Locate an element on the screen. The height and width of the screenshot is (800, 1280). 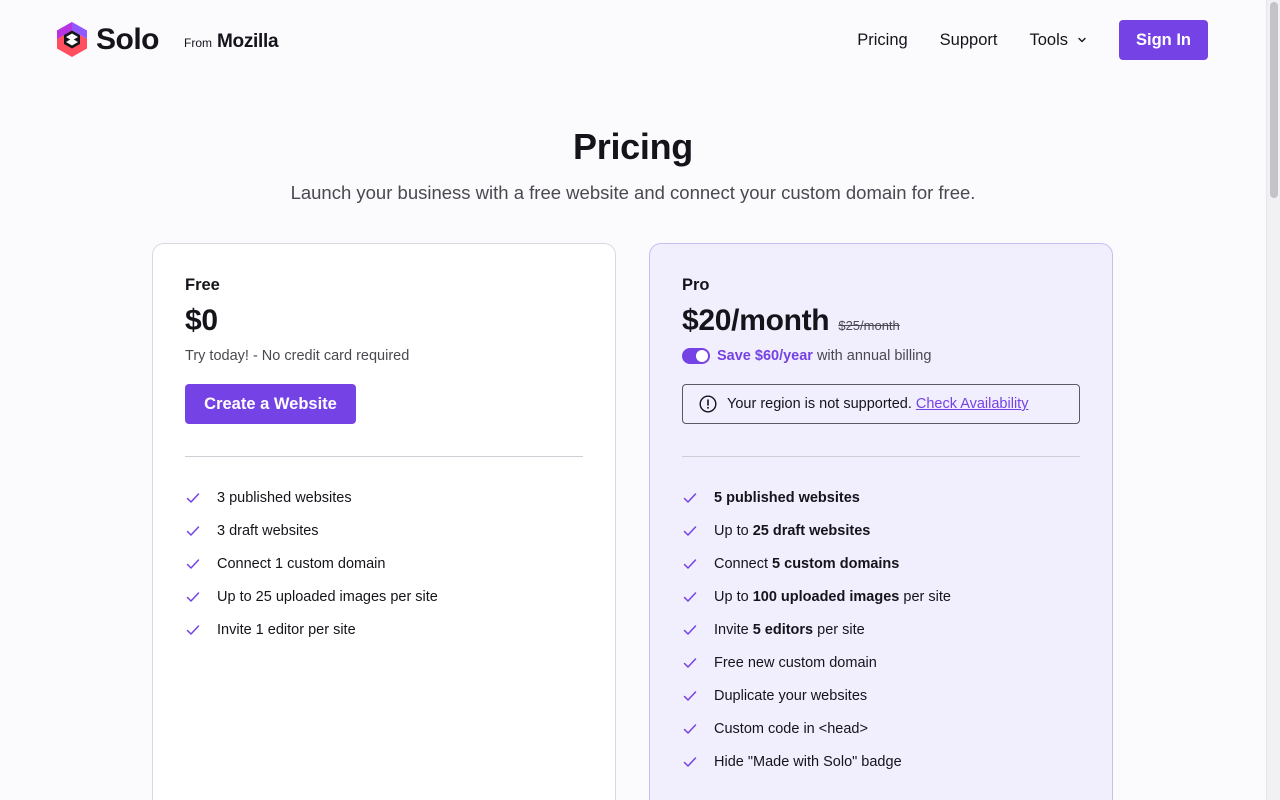
plan-name: Pro is located at coordinates (696, 285).